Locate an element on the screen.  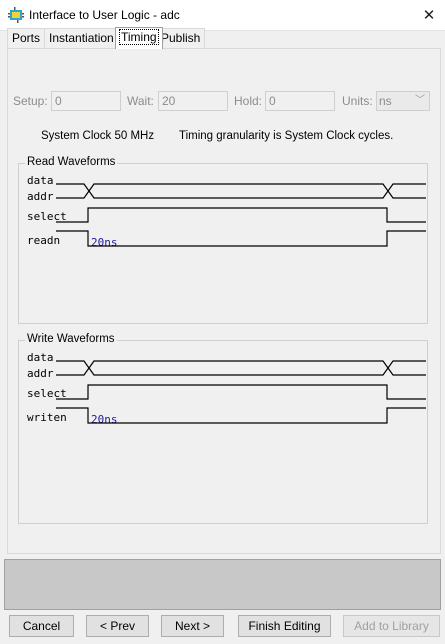
hold-field: 0 is located at coordinates (300, 101).